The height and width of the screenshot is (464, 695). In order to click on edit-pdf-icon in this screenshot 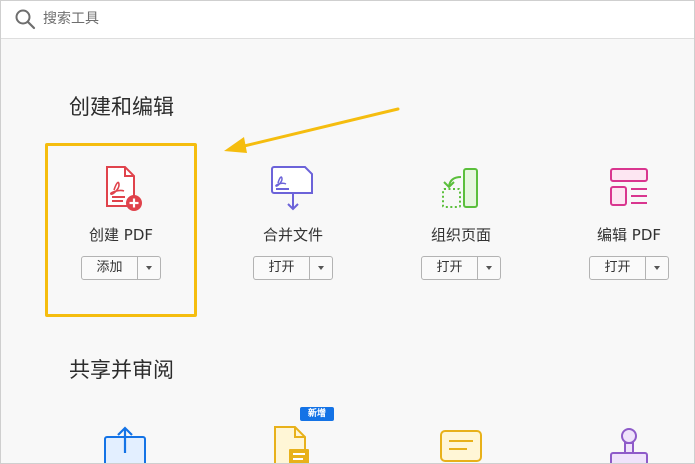, I will do `click(629, 187)`.